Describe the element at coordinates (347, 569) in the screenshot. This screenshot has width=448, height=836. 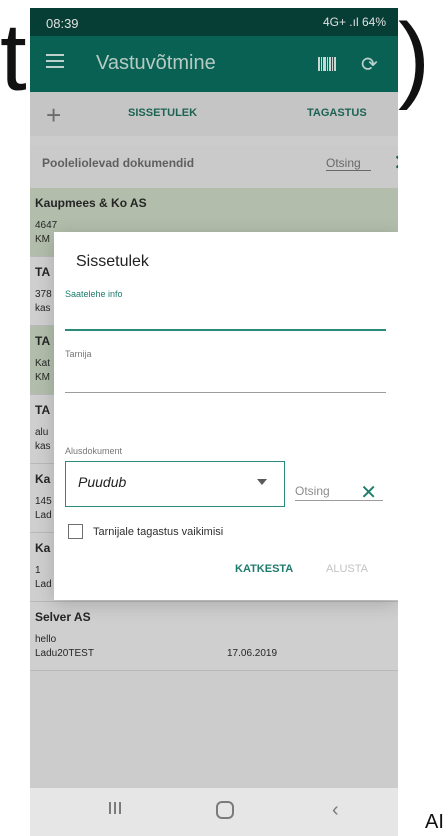
I see `start-button: ALUSTA` at that location.